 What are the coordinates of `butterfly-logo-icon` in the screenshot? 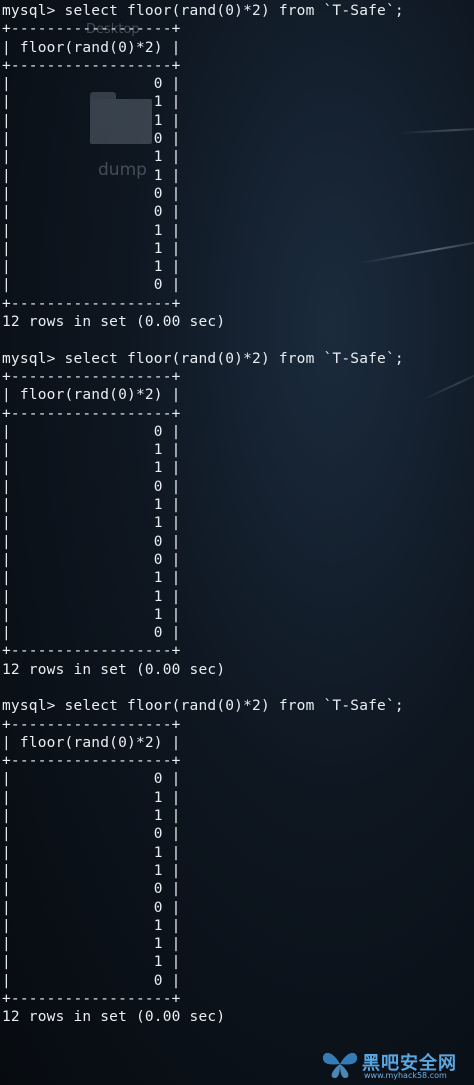 It's located at (340, 1065).